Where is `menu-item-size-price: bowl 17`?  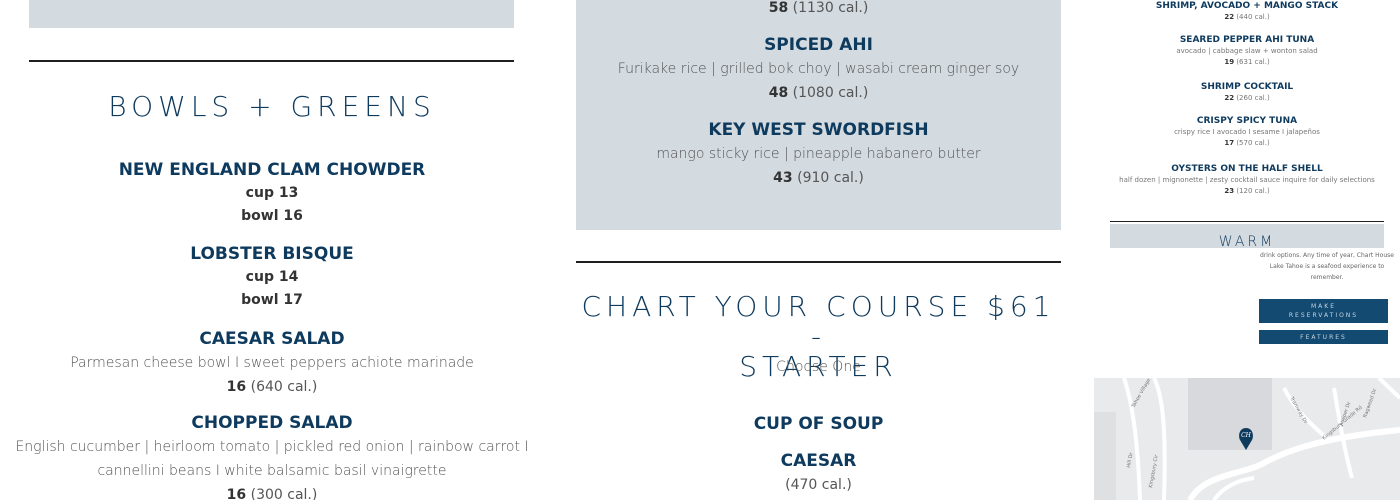
menu-item-size-price: bowl 17 is located at coordinates (272, 300).